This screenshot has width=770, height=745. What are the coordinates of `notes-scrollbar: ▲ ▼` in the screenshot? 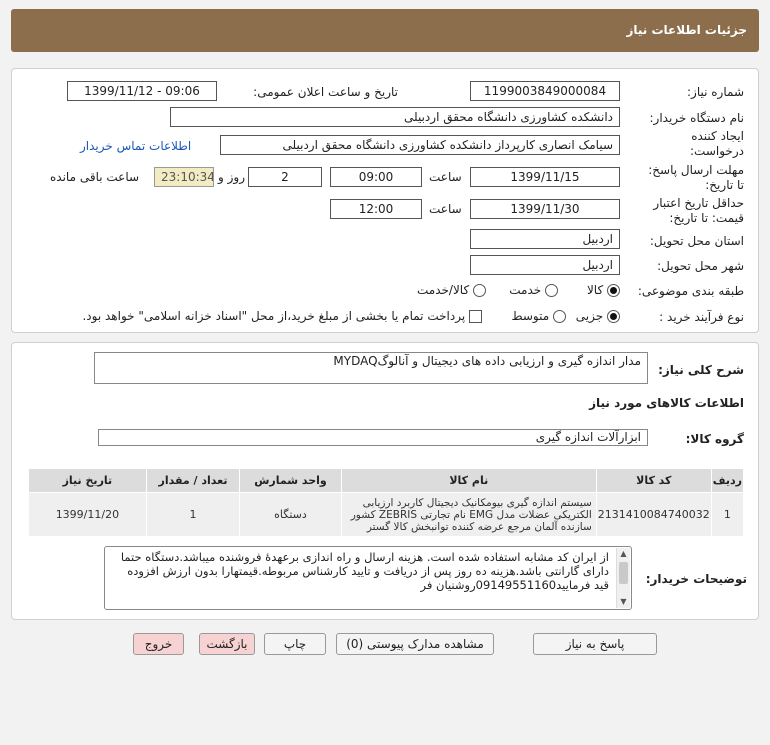 It's located at (623, 578).